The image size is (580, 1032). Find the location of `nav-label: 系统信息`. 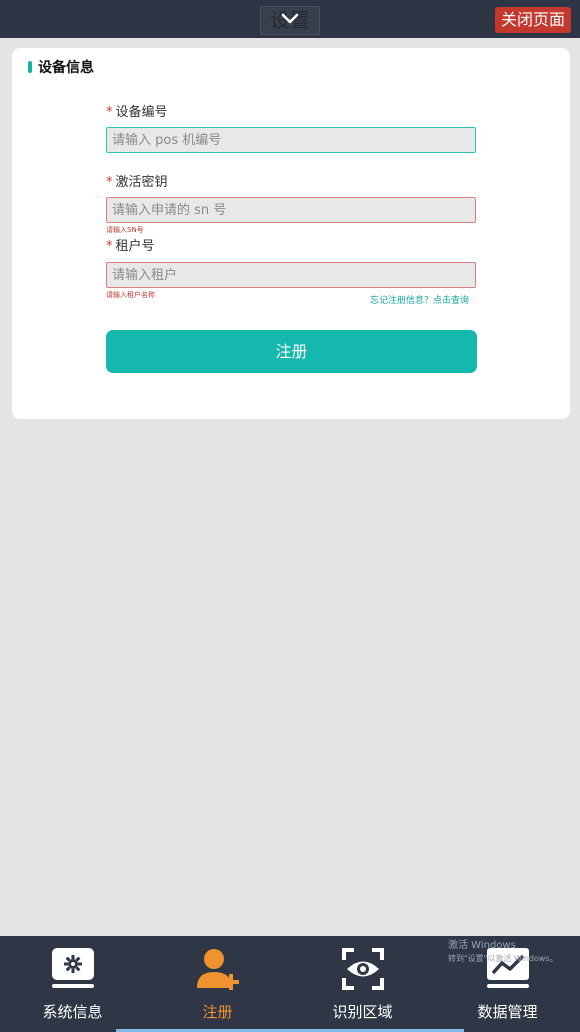

nav-label: 系统信息 is located at coordinates (72, 1012).